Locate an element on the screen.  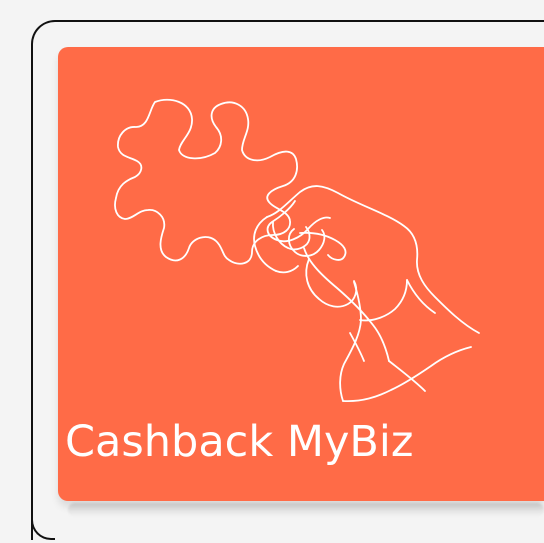
device-frame-corner is located at coordinates (43, 420).